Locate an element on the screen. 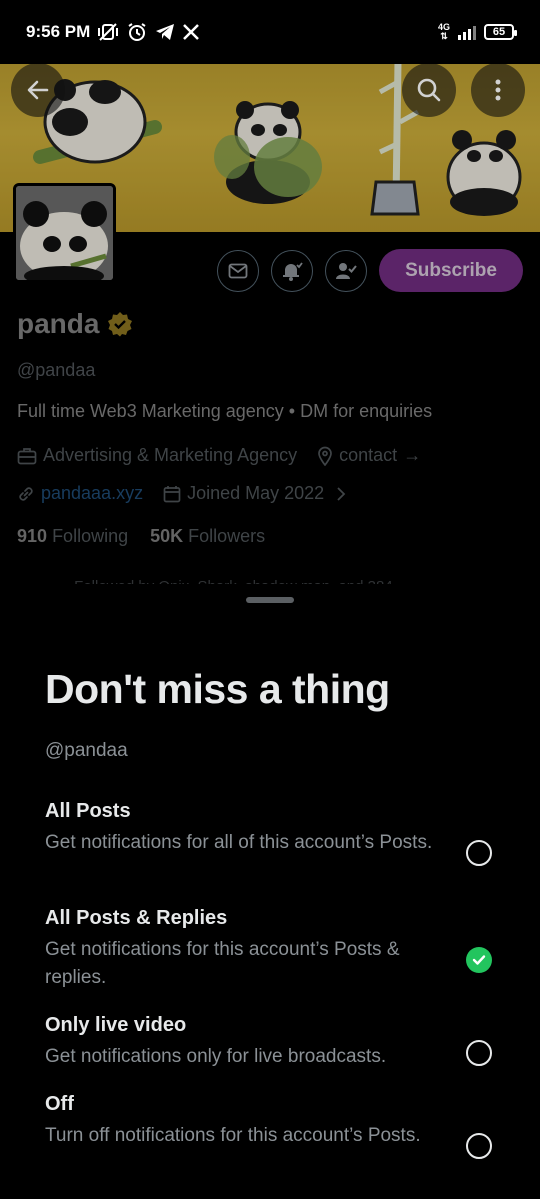  message-button is located at coordinates (238, 271).